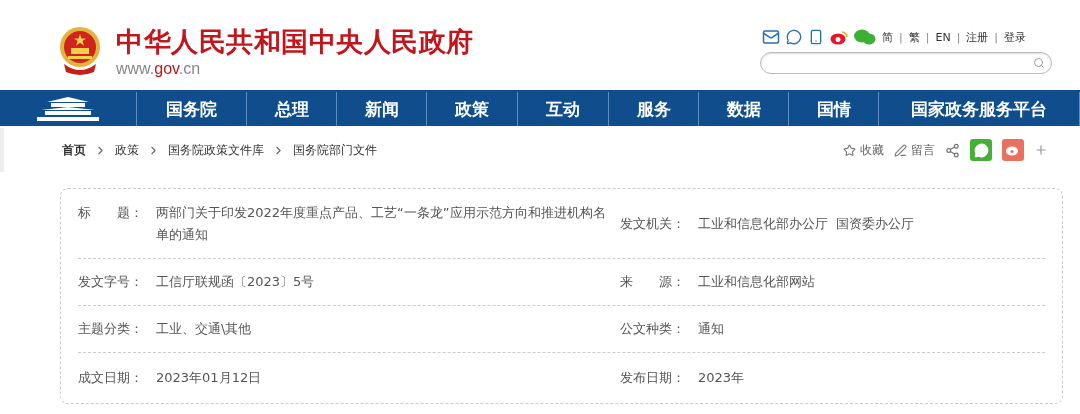 This screenshot has height=414, width=1080. Describe the element at coordinates (653, 378) in the screenshot. I see `field-label: 发布日期：` at that location.